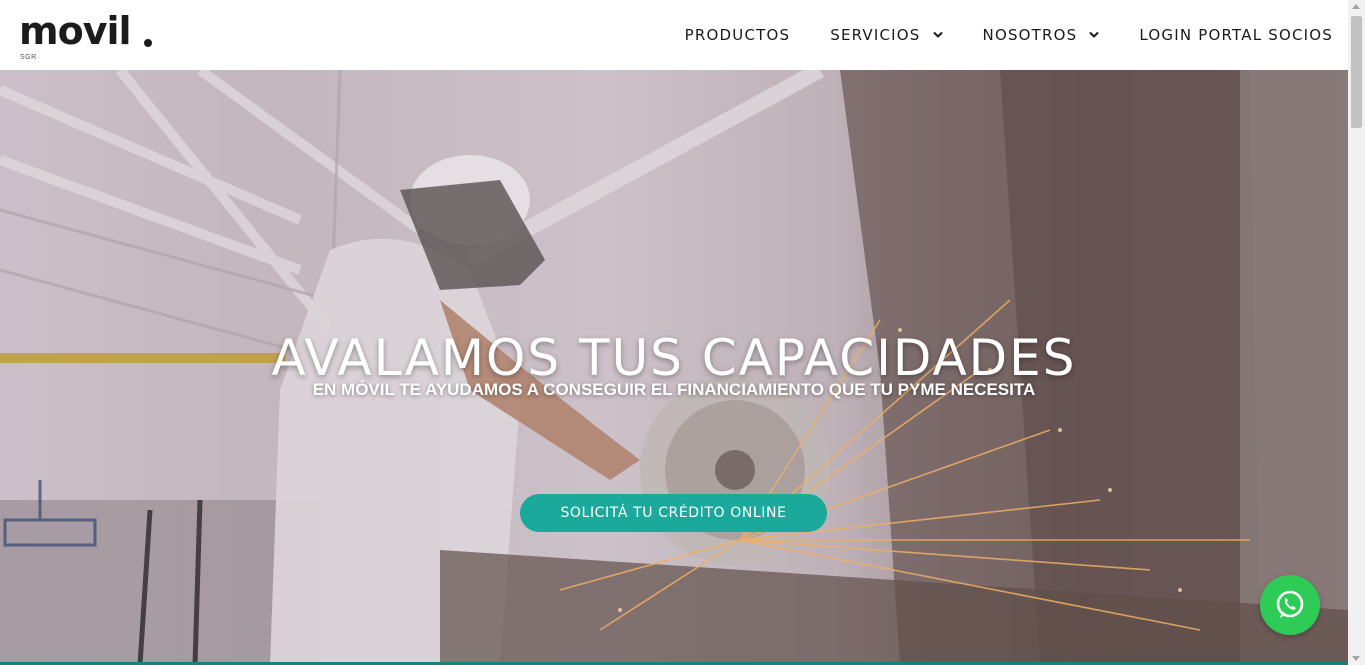 The height and width of the screenshot is (665, 1365). Describe the element at coordinates (674, 357) in the screenshot. I see `hero-title: AVALAMOS TUS CAPACIDADES` at that location.